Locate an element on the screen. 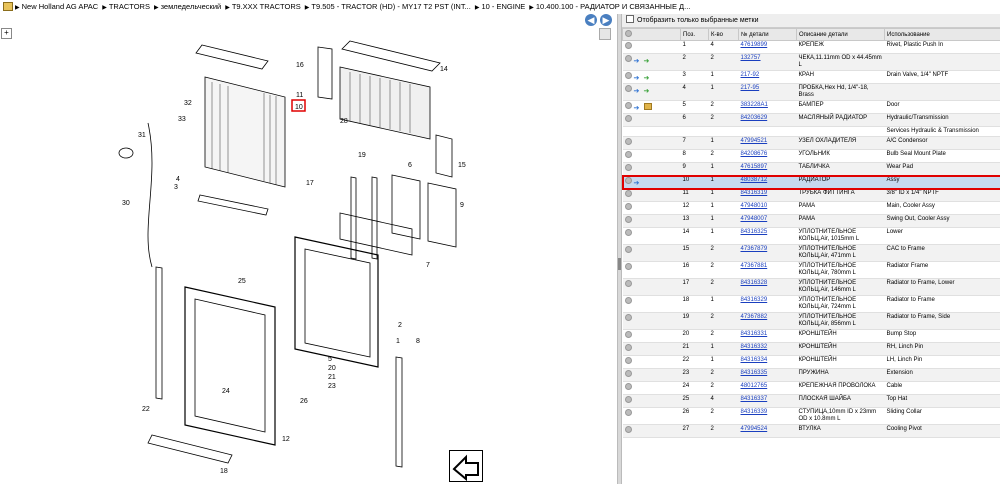 This screenshot has height=486, width=1000. part-number-link: 47994524 is located at coordinates (754, 429).